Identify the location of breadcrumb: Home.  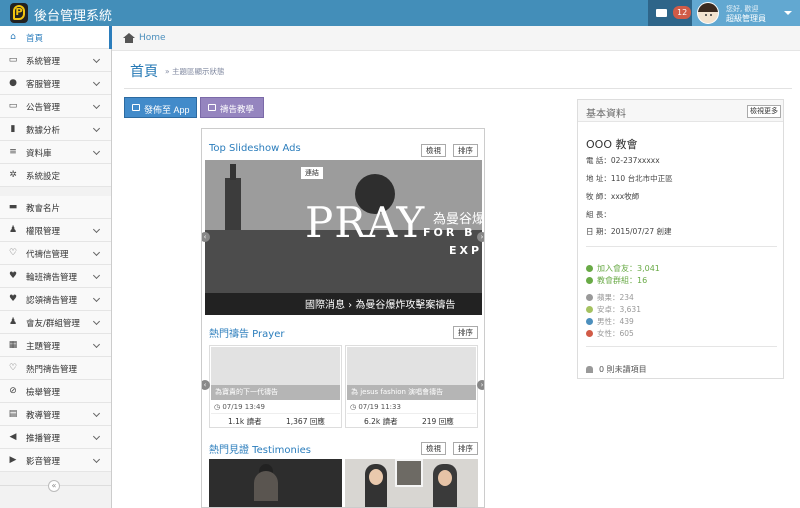
(456, 38).